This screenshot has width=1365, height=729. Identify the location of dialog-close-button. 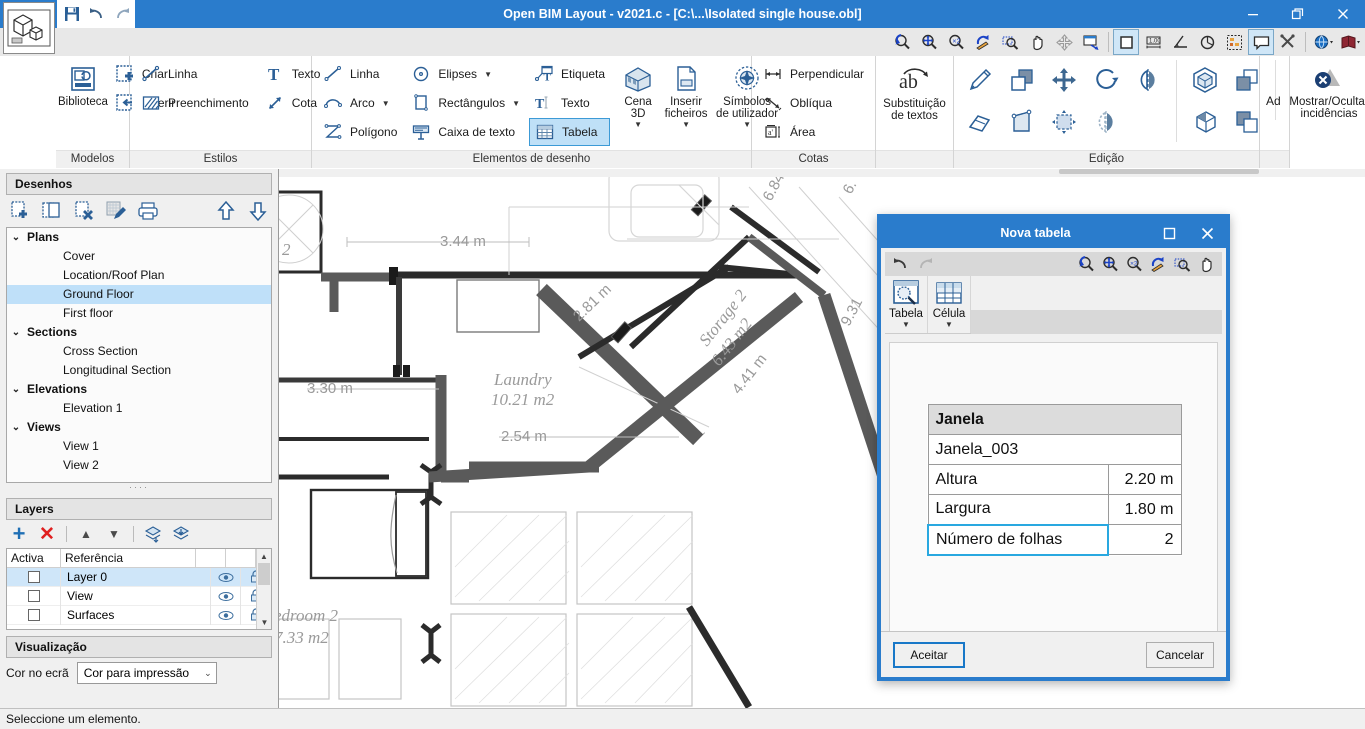
(1207, 233).